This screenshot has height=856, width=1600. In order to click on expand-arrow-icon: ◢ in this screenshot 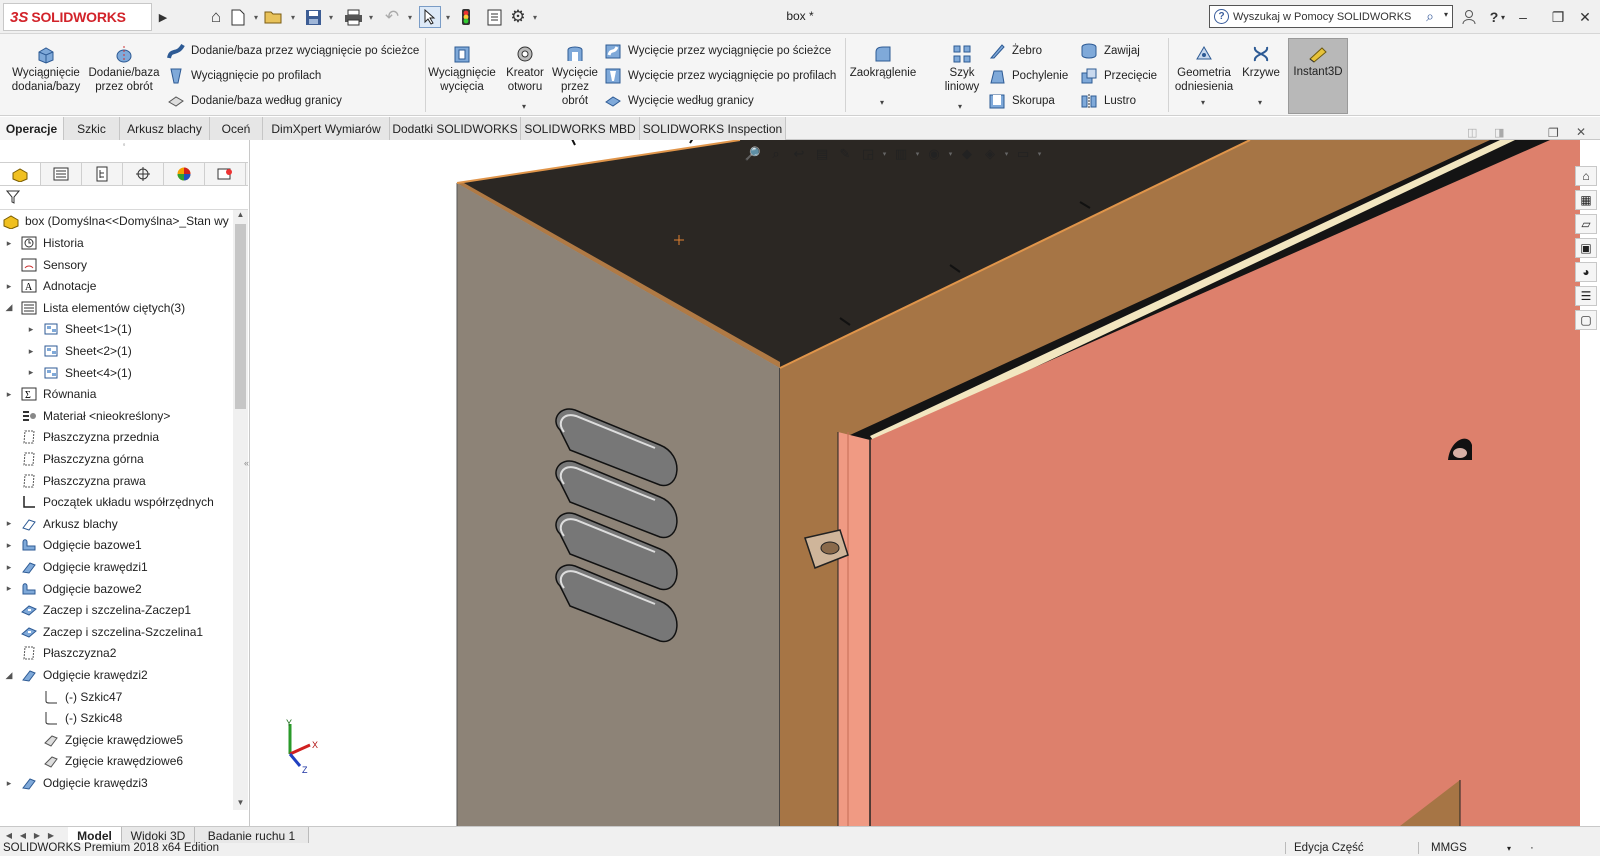, I will do `click(9, 675)`.